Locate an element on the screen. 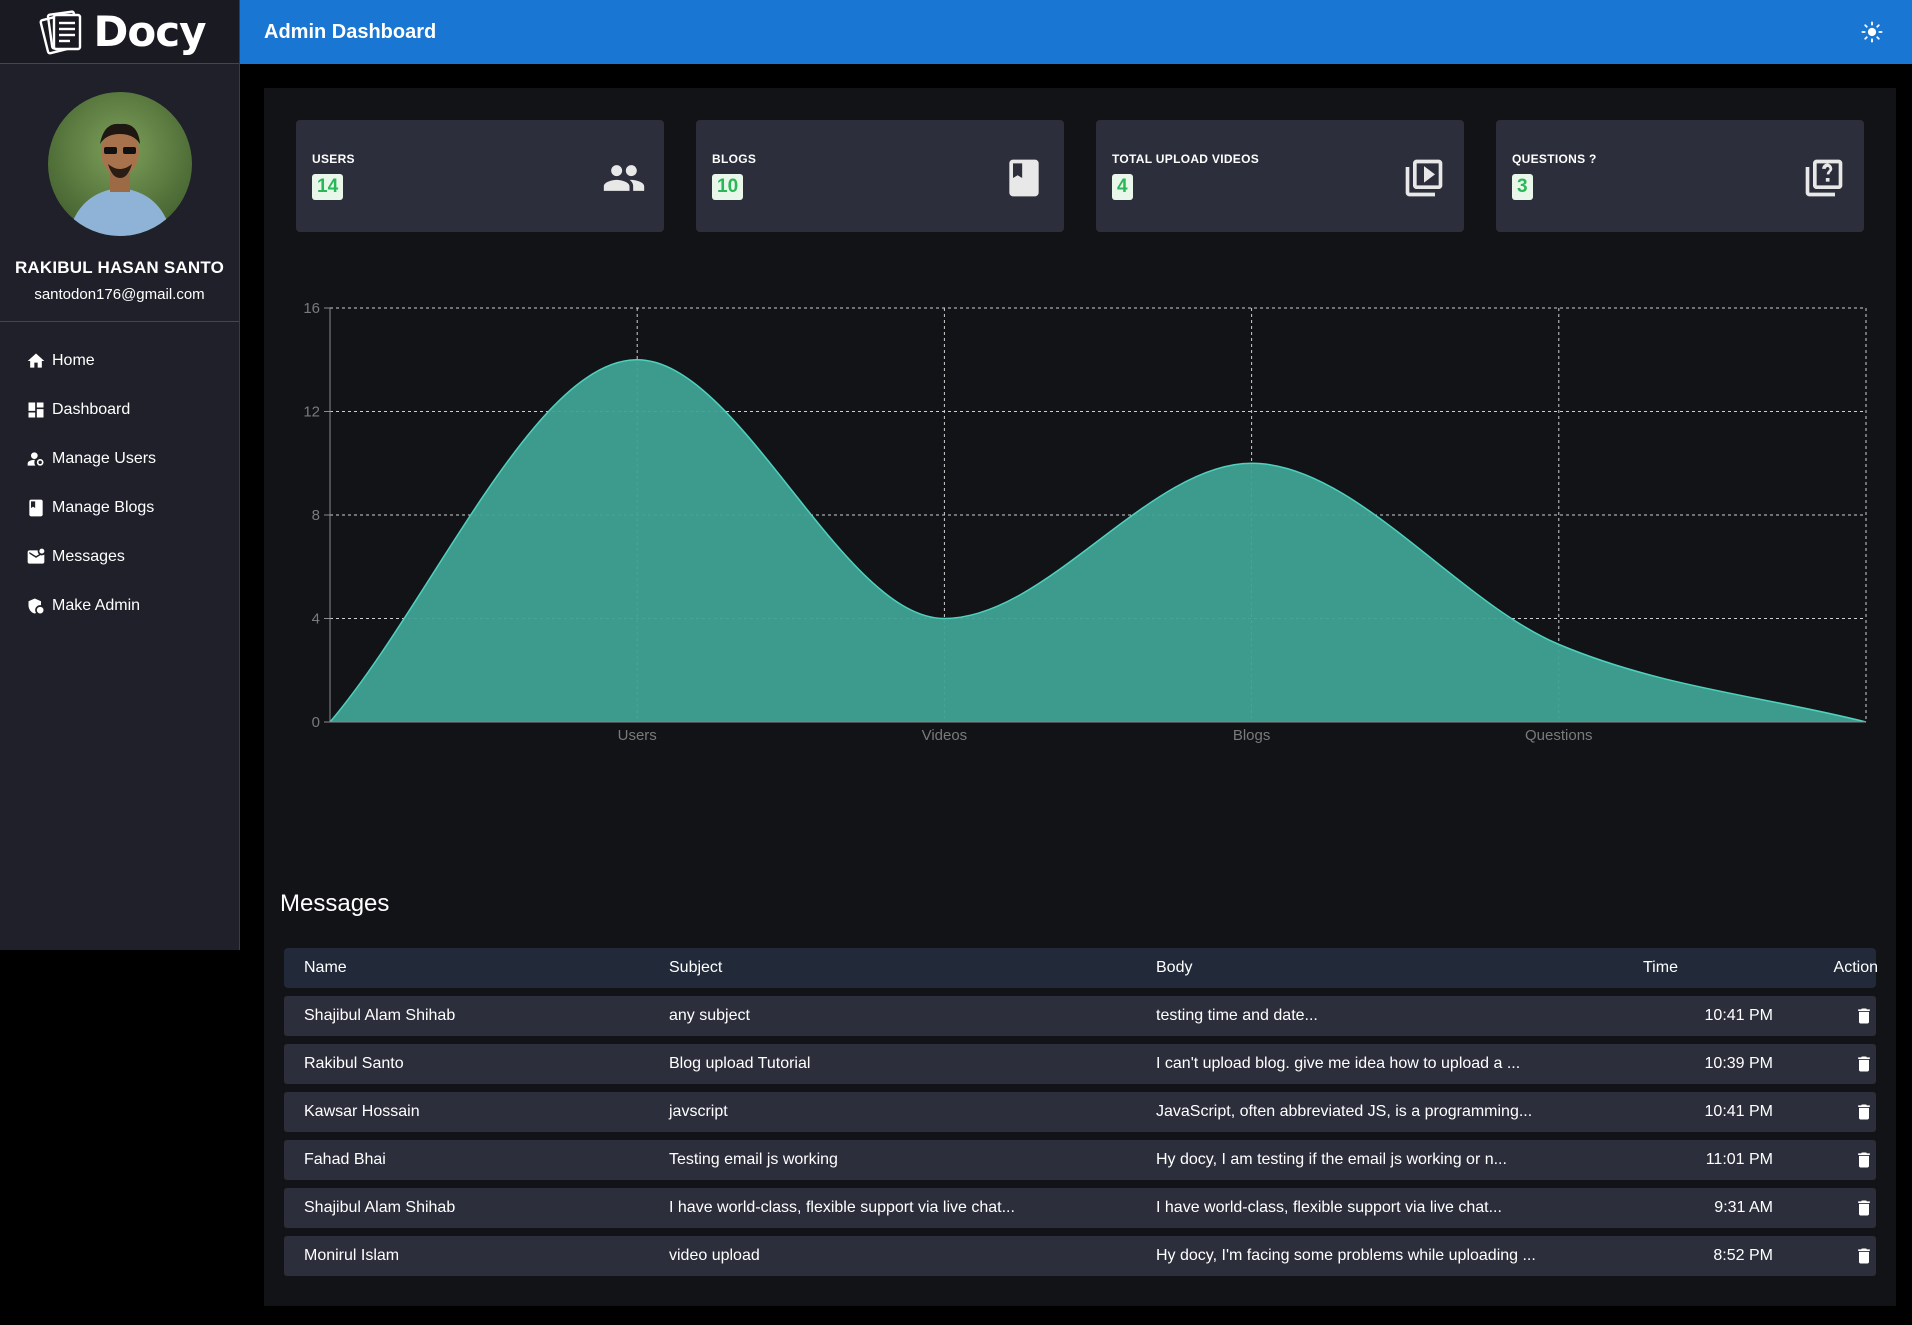 The image size is (1912, 1325). sidebar-item-make-admin: Make Admin is located at coordinates (119, 605).